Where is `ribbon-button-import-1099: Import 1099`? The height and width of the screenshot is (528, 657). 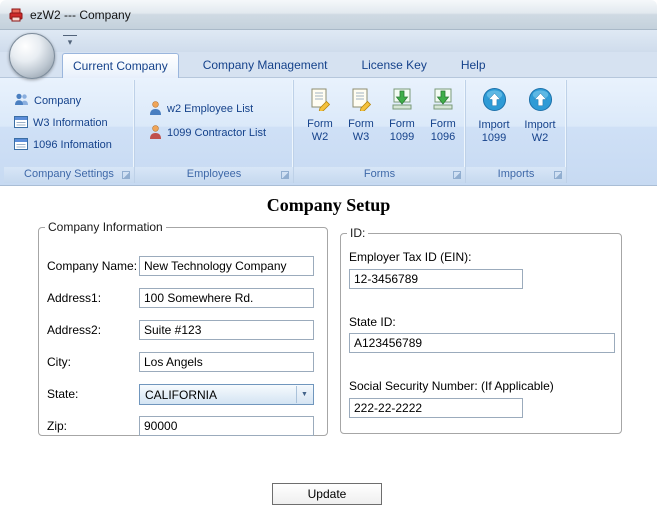 ribbon-button-import-1099: Import 1099 is located at coordinates (494, 116).